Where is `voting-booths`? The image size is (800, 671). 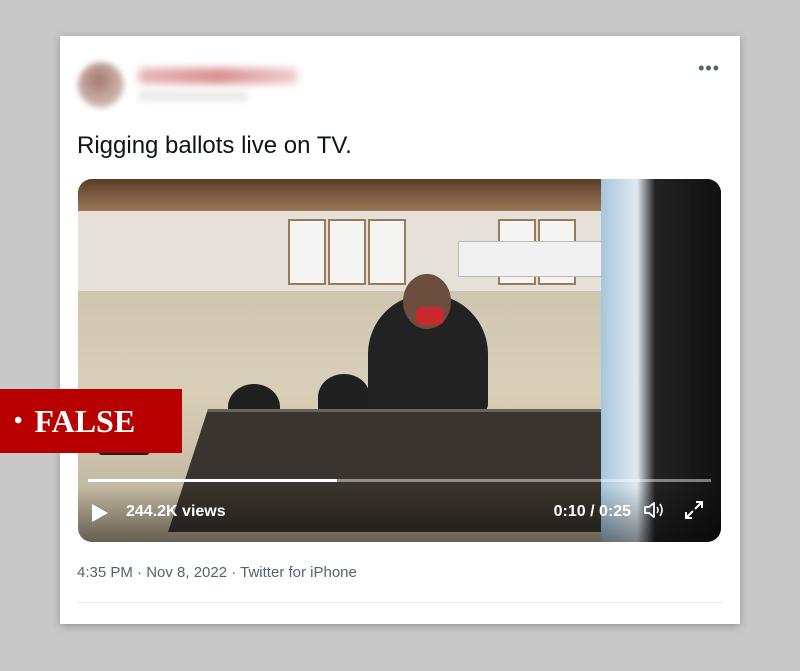
voting-booths is located at coordinates (539, 259).